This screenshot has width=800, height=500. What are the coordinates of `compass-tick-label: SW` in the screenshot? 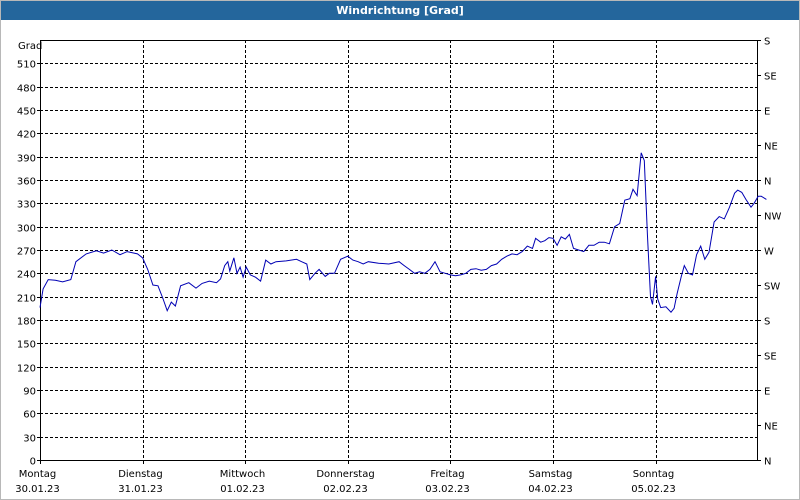 It's located at (772, 287).